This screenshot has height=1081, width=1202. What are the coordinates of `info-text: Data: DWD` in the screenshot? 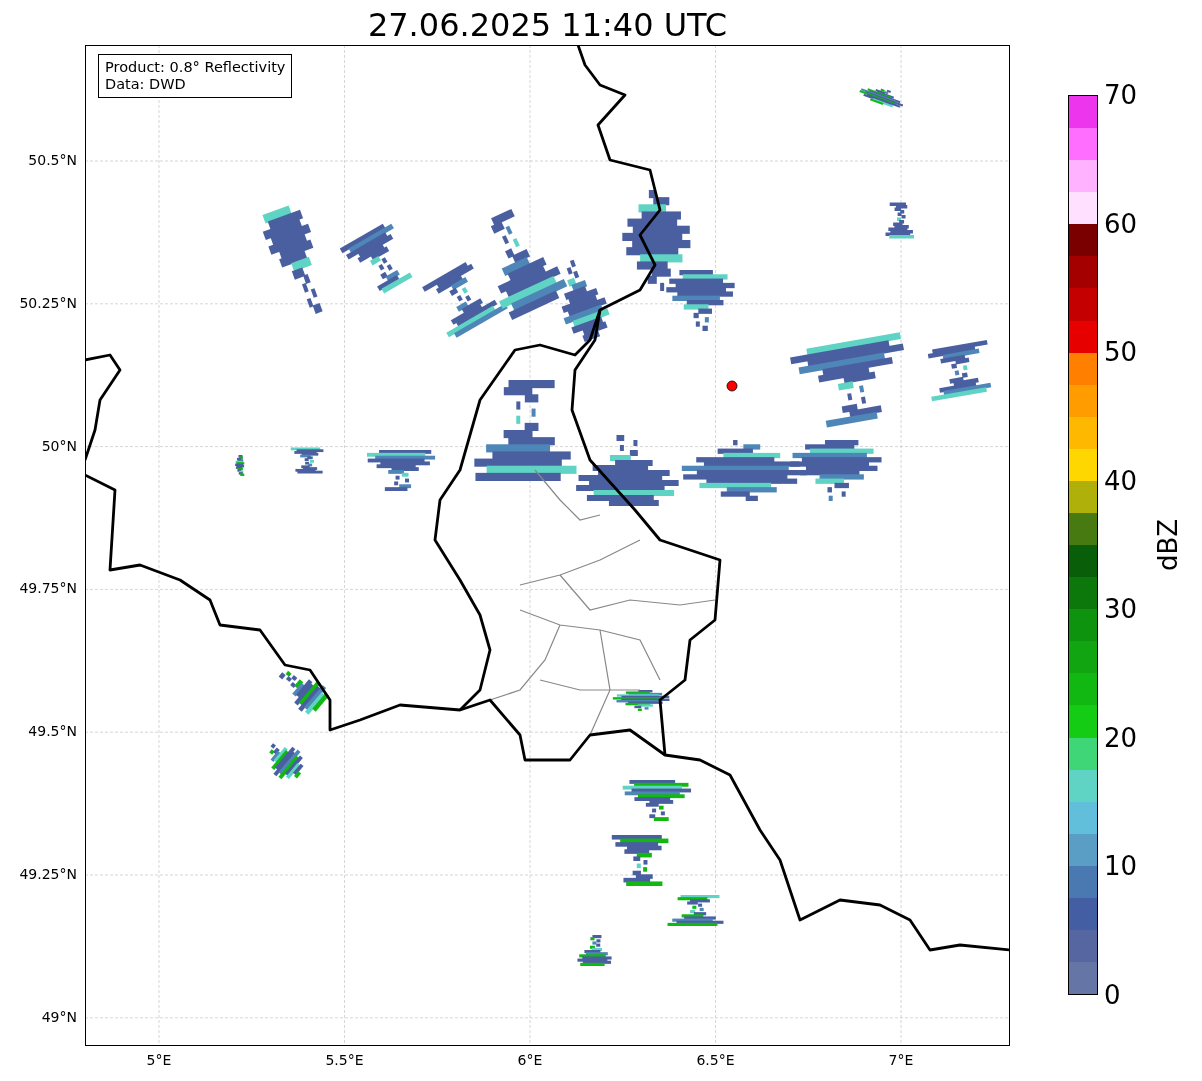 It's located at (146, 84).